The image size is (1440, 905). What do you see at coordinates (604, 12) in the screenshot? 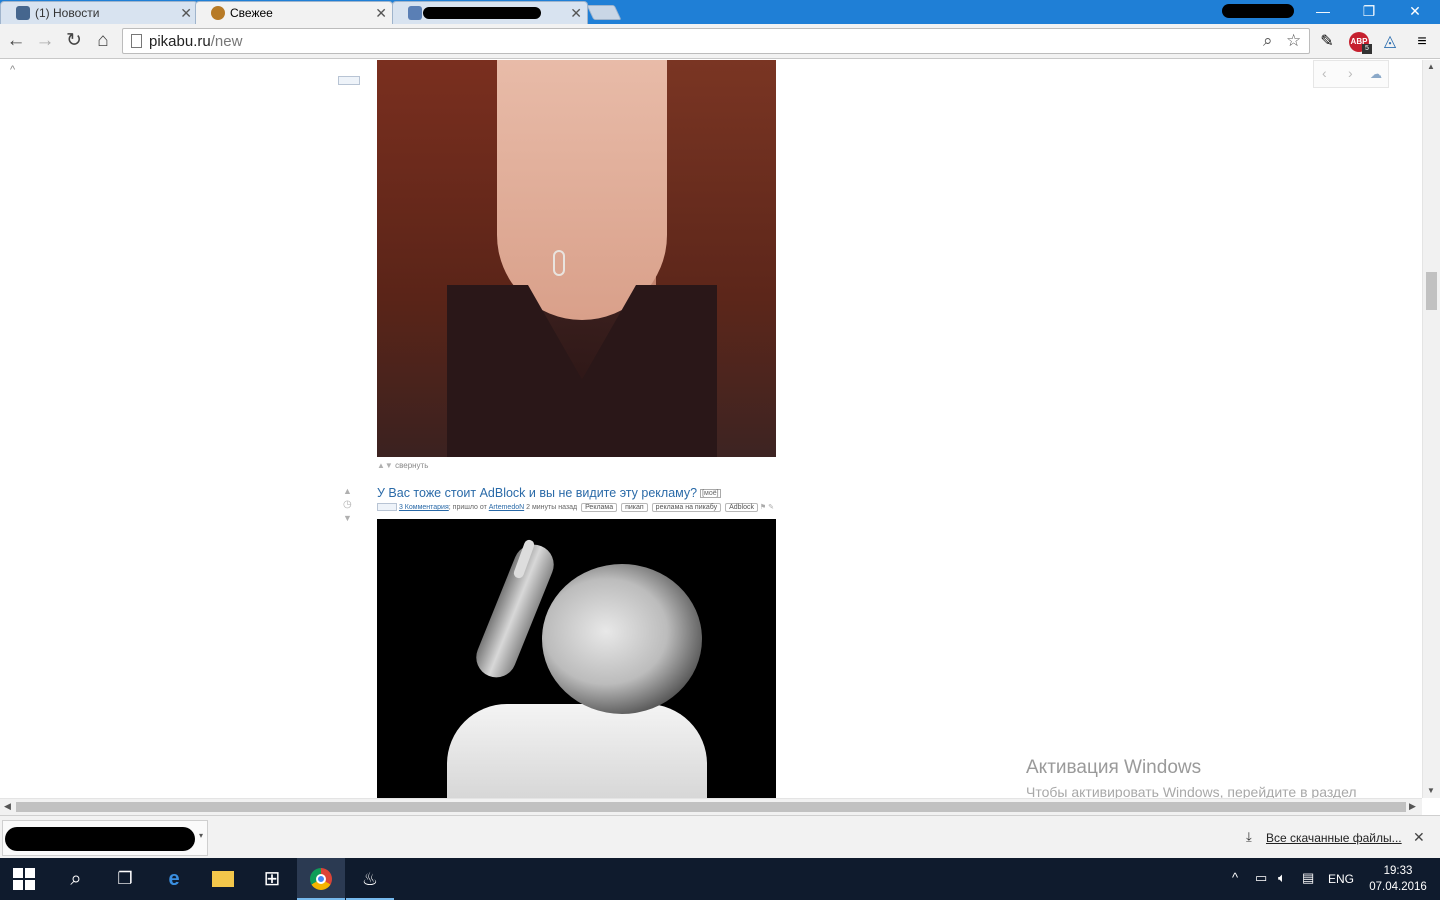
I see `new-tab-button` at bounding box center [604, 12].